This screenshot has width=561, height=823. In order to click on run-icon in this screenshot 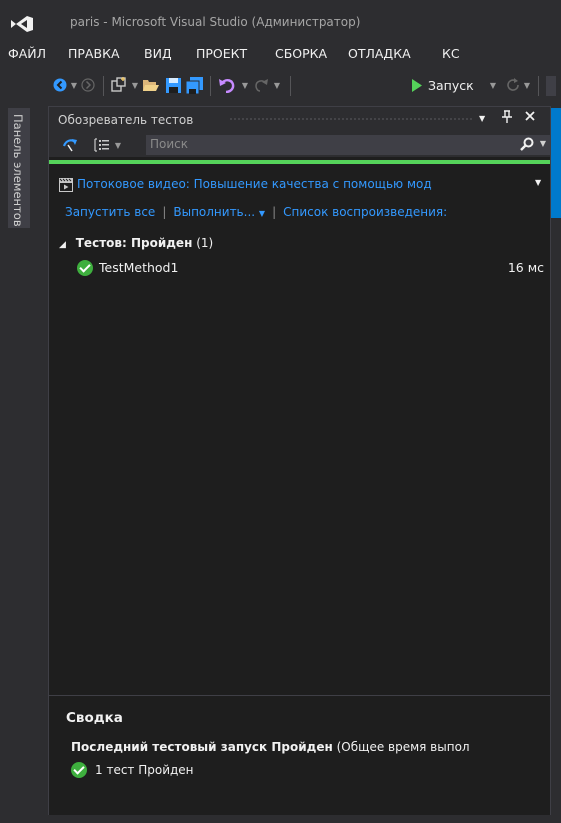, I will do `click(417, 85)`.